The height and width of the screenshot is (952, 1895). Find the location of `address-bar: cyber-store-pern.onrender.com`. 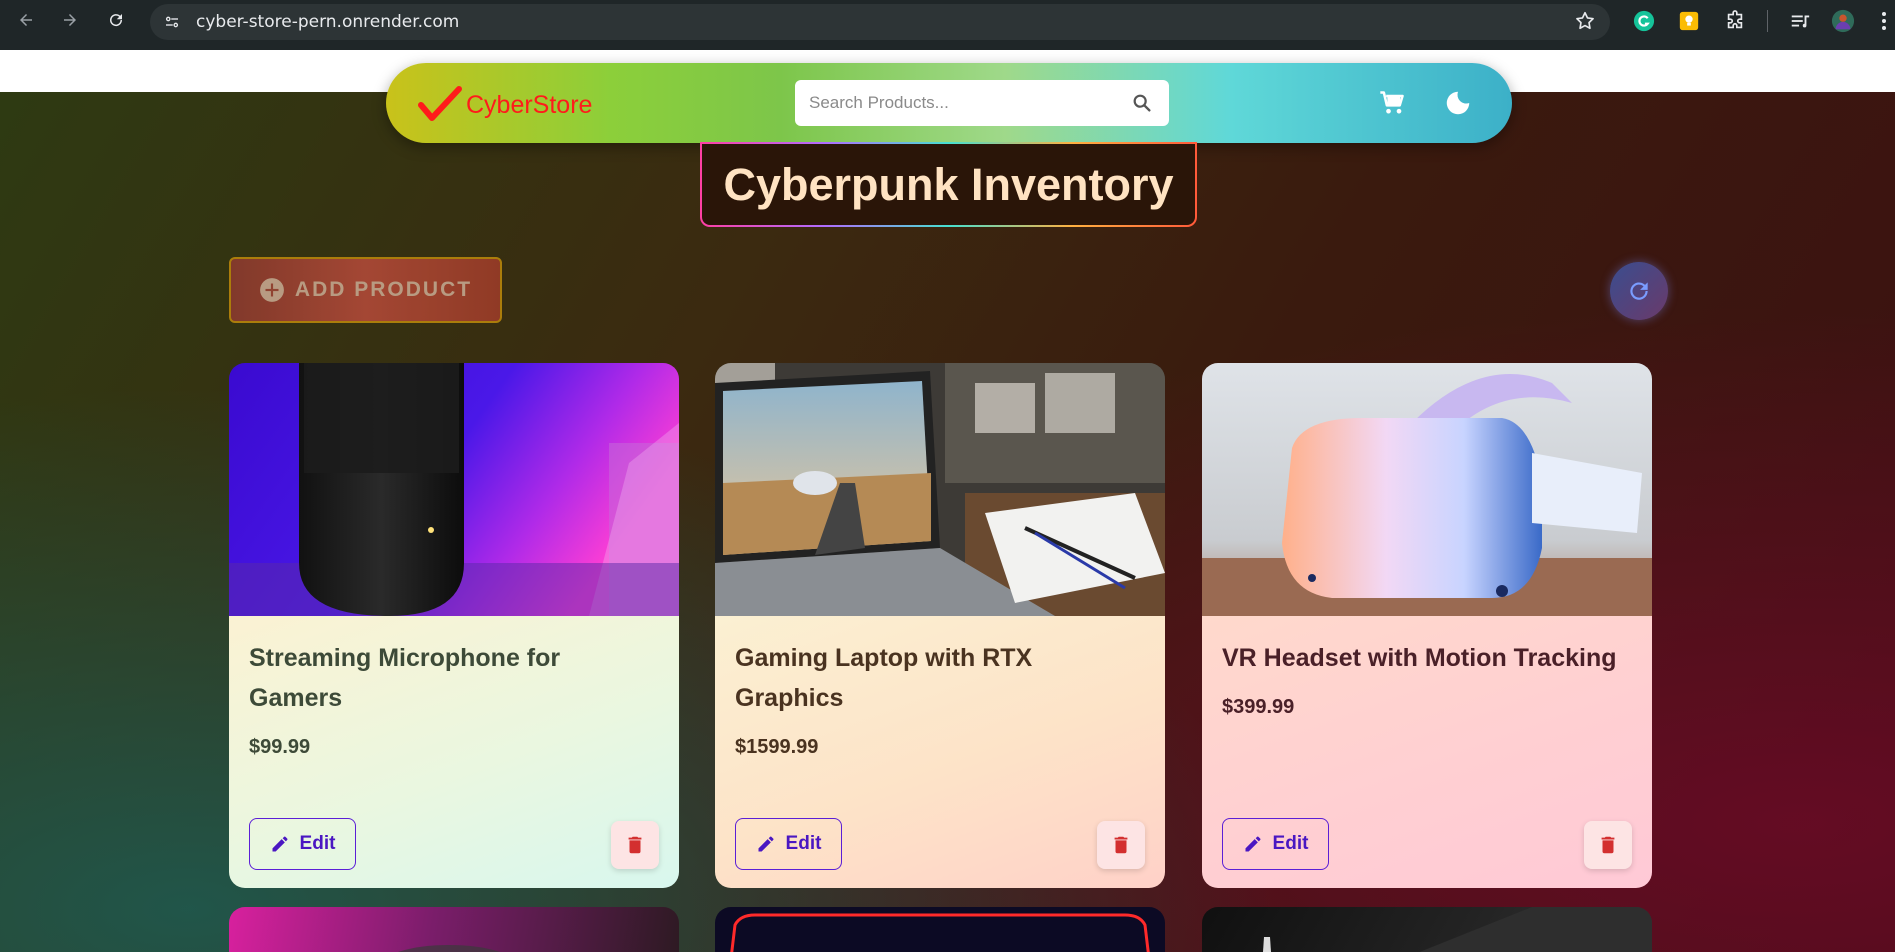

address-bar: cyber-store-pern.onrender.com is located at coordinates (880, 22).